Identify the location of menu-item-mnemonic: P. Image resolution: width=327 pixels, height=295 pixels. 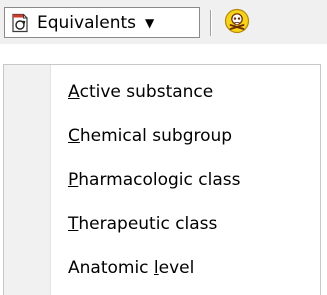
(73, 180).